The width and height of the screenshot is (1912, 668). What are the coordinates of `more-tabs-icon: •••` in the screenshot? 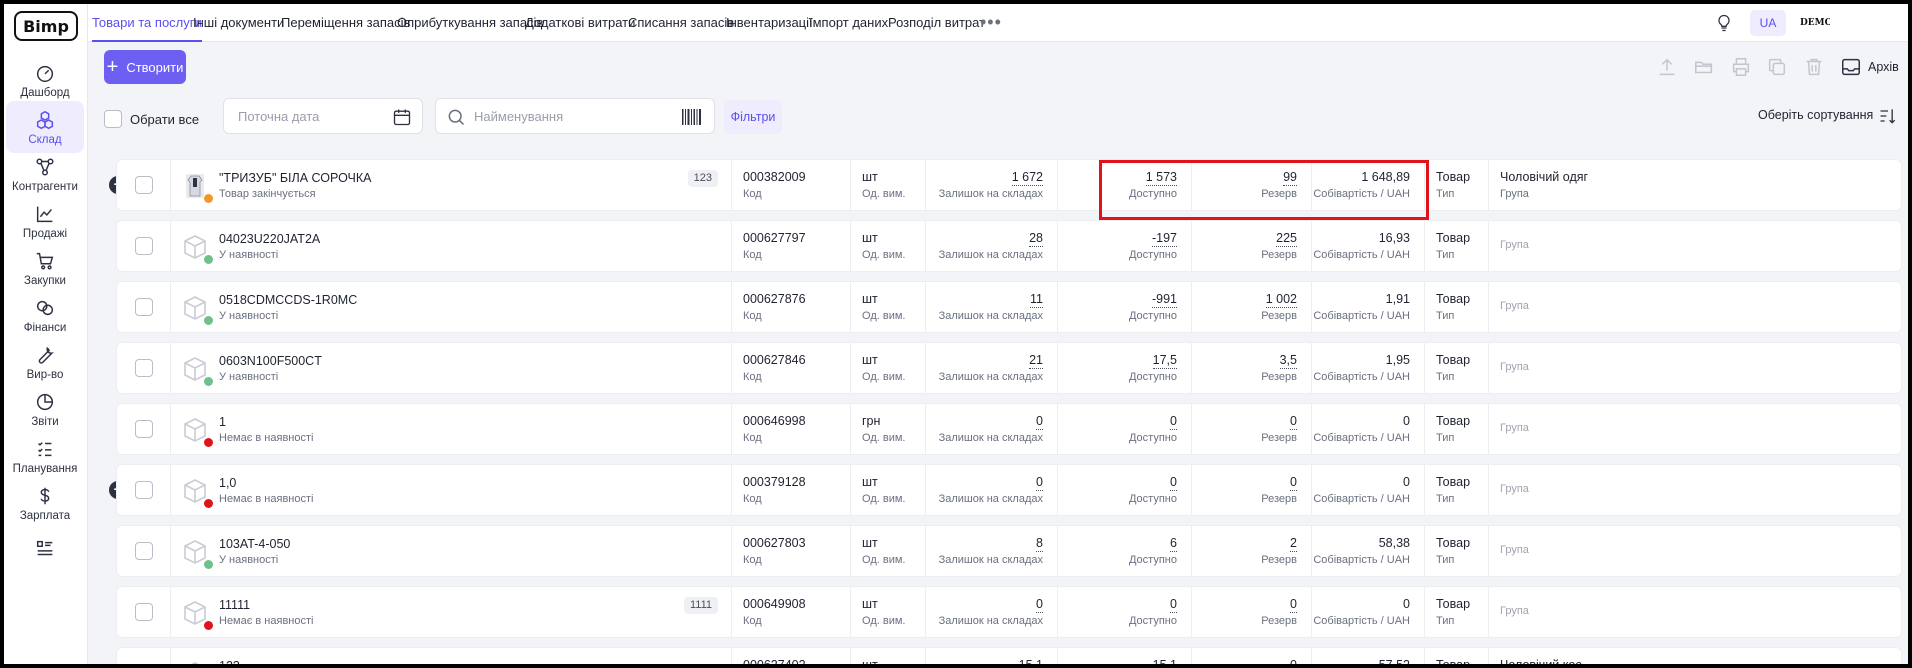 It's located at (991, 23).